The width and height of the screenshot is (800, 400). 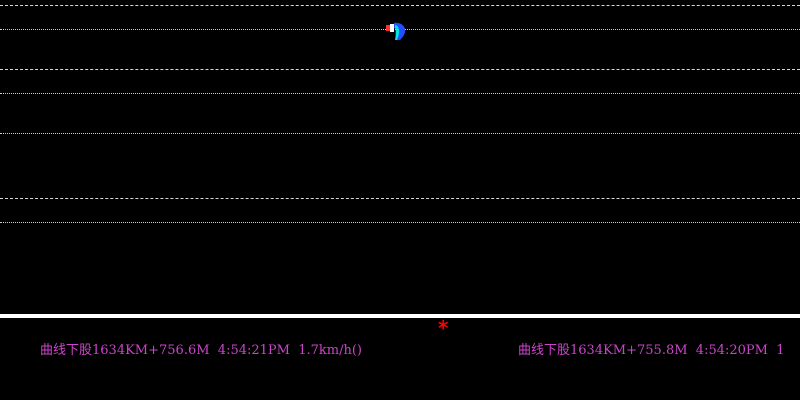 What do you see at coordinates (388, 28) in the screenshot?
I see `signal-red-trace` at bounding box center [388, 28].